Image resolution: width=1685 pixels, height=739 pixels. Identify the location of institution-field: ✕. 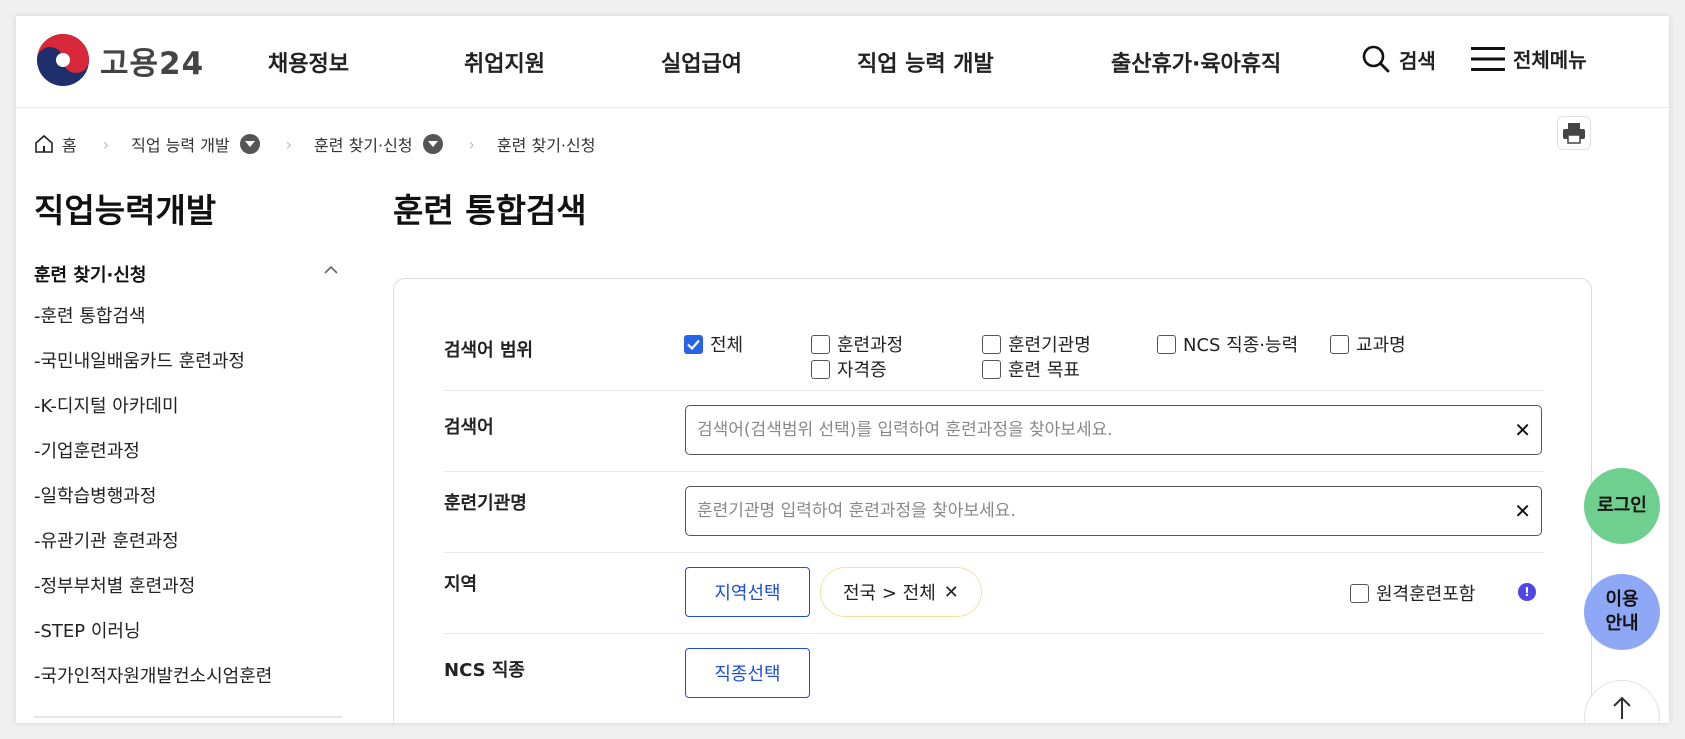
(1113, 511).